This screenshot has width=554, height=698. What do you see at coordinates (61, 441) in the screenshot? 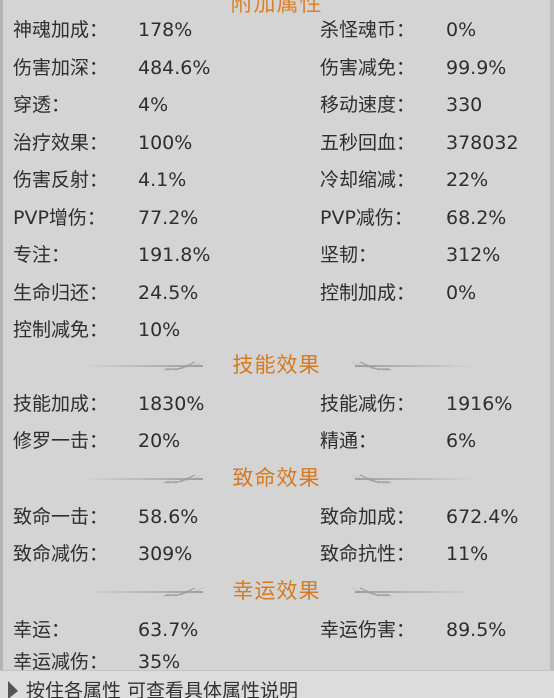
I see `attribute-label: 修罗一击：` at bounding box center [61, 441].